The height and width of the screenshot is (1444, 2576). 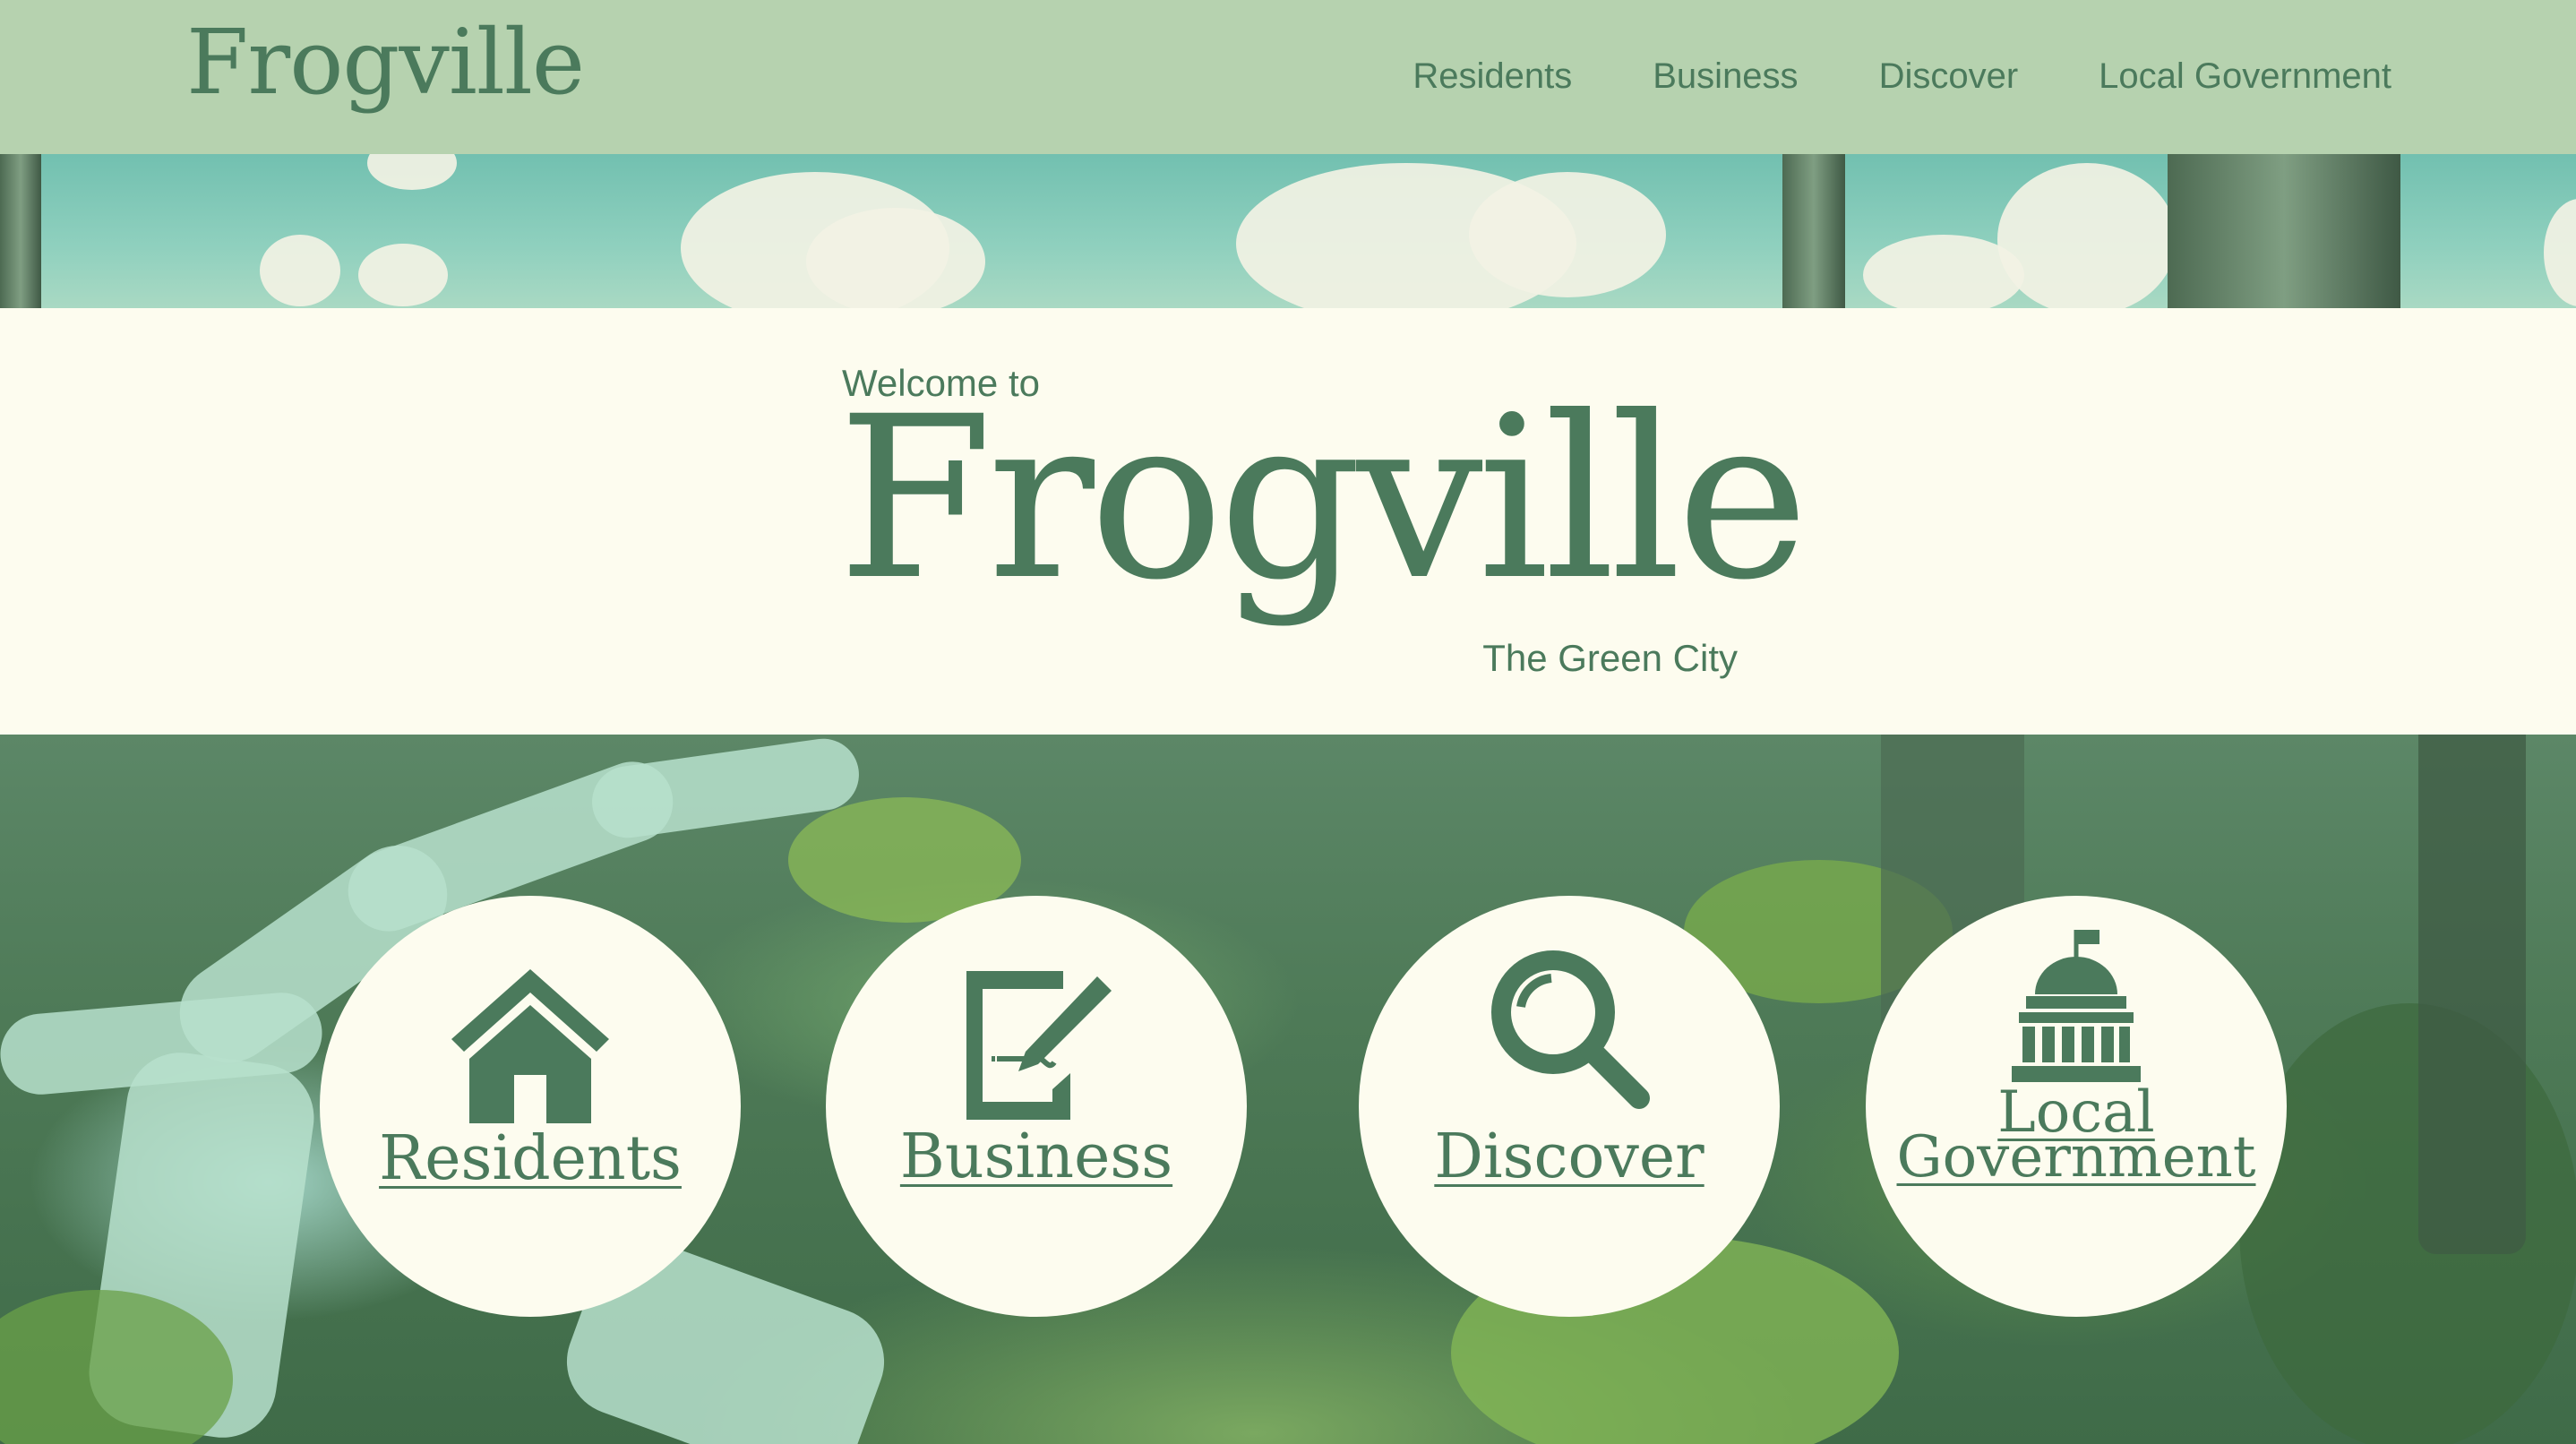 I want to click on card-discover-label: Discover, so click(x=1569, y=1157).